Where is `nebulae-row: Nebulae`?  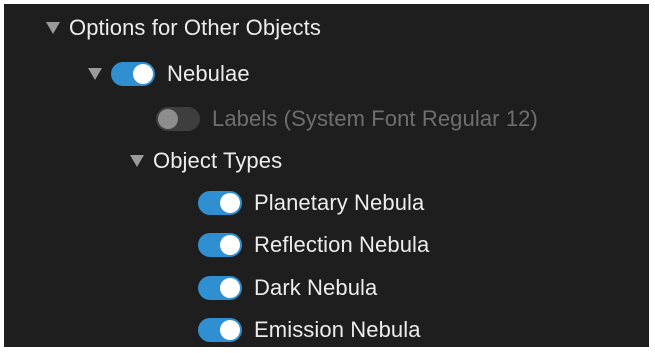
nebulae-row: Nebulae is located at coordinates (169, 74).